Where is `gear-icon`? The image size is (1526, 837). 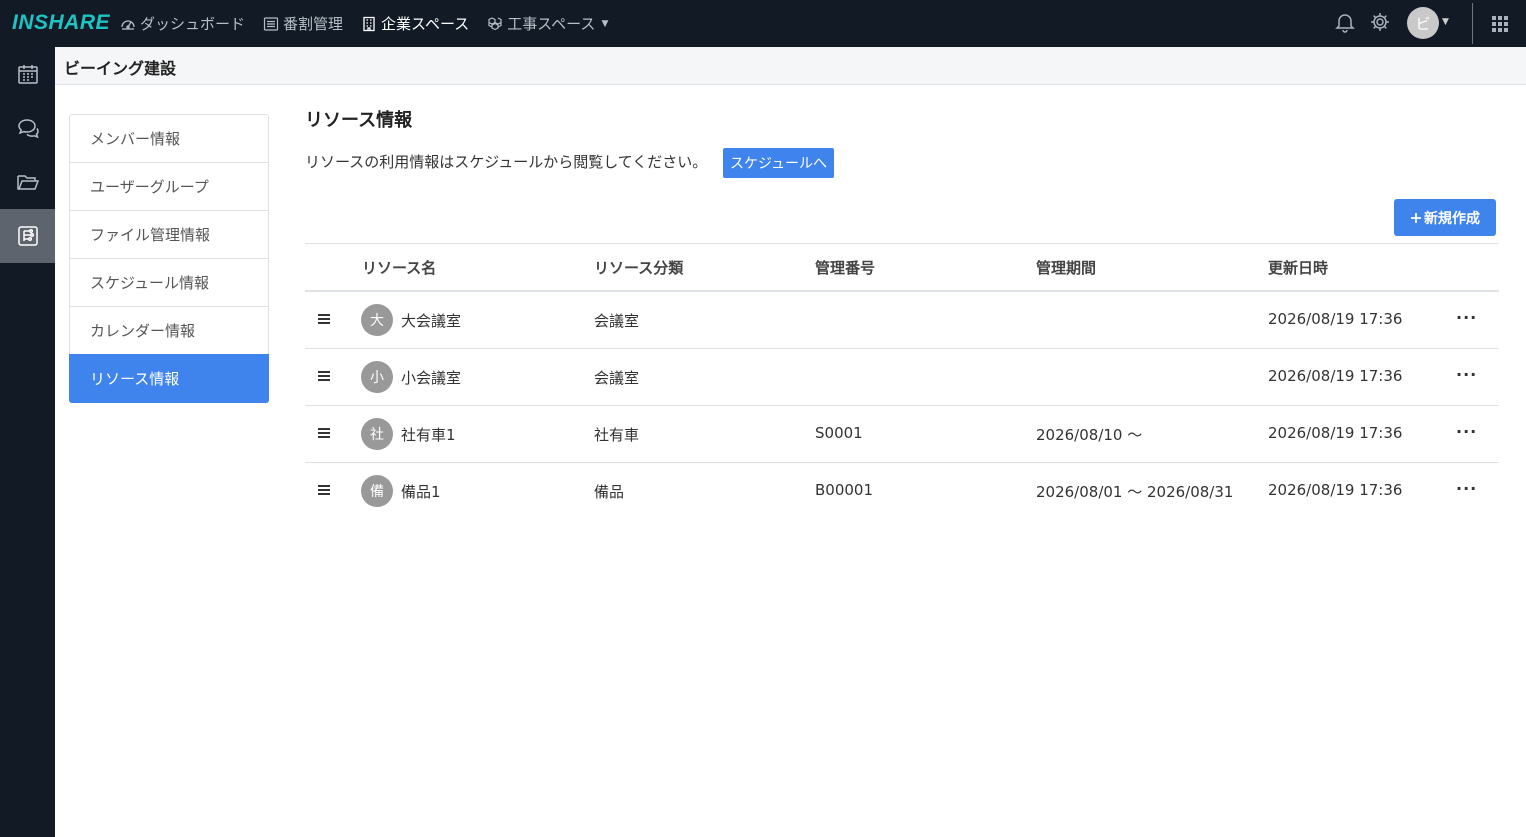
gear-icon is located at coordinates (1380, 22).